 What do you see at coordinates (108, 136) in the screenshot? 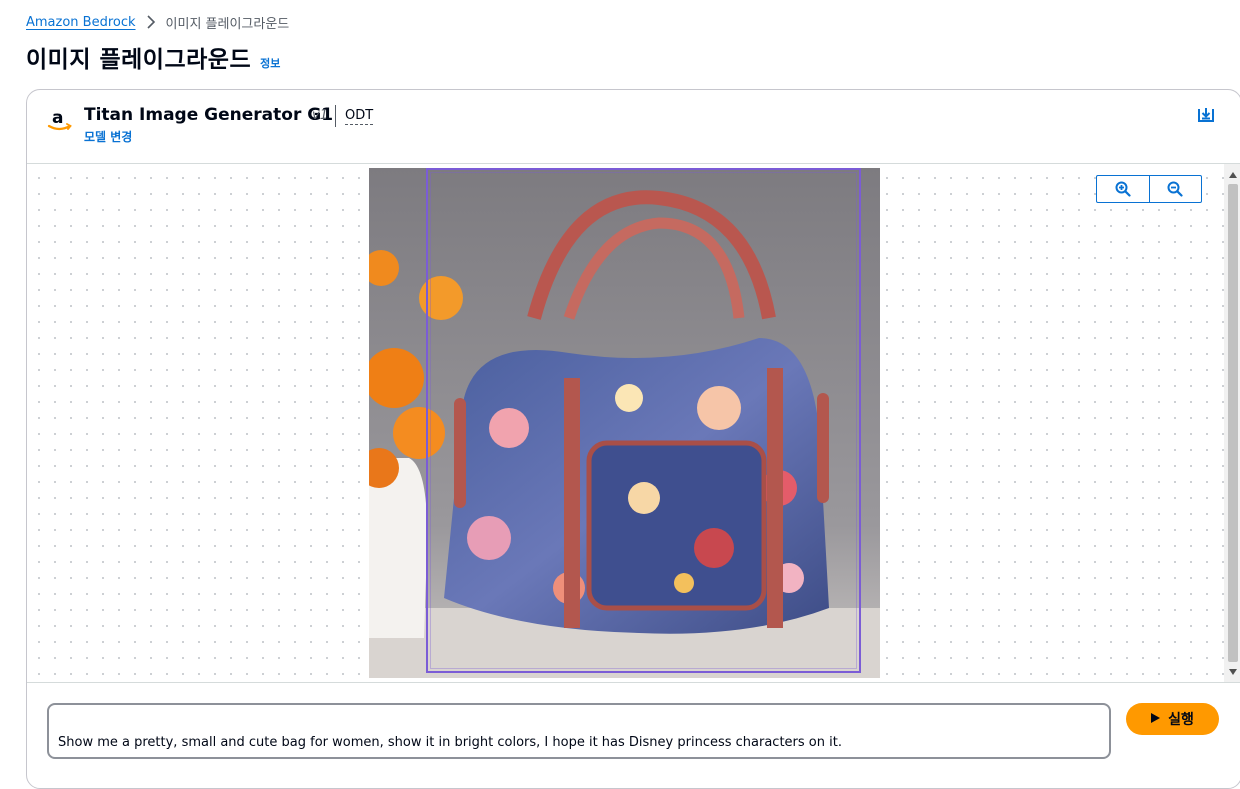
I see `change-model-link: 모델 변경` at bounding box center [108, 136].